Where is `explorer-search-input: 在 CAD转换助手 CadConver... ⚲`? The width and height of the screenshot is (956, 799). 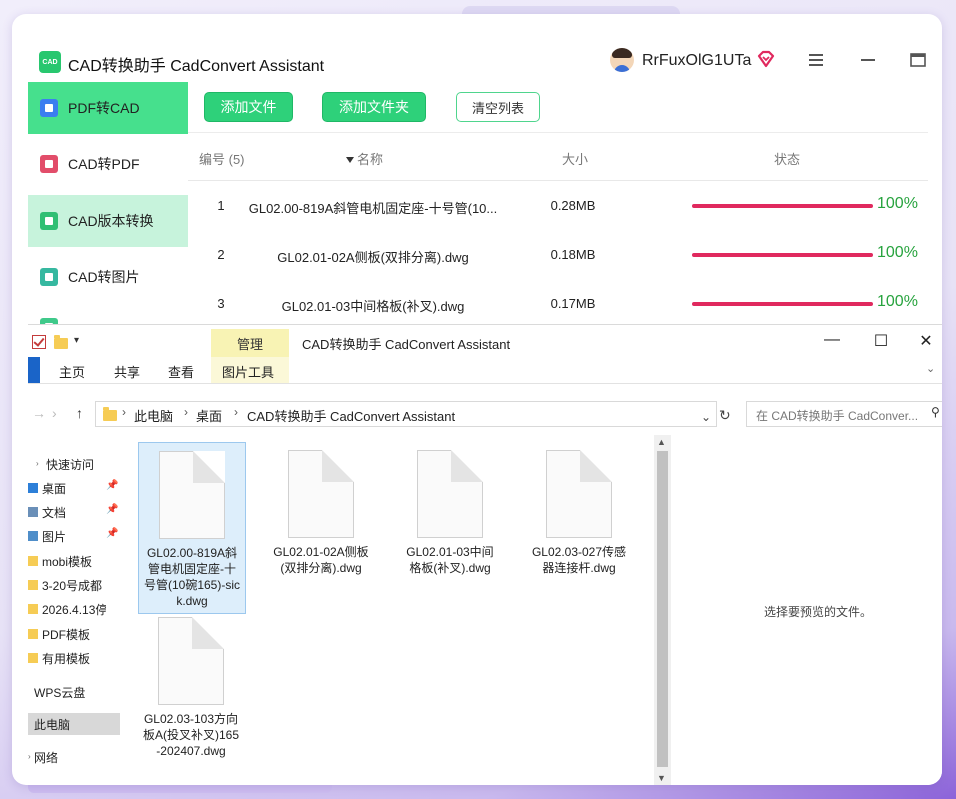
explorer-search-input: 在 CAD转换助手 CadConver... ⚲ is located at coordinates (844, 414).